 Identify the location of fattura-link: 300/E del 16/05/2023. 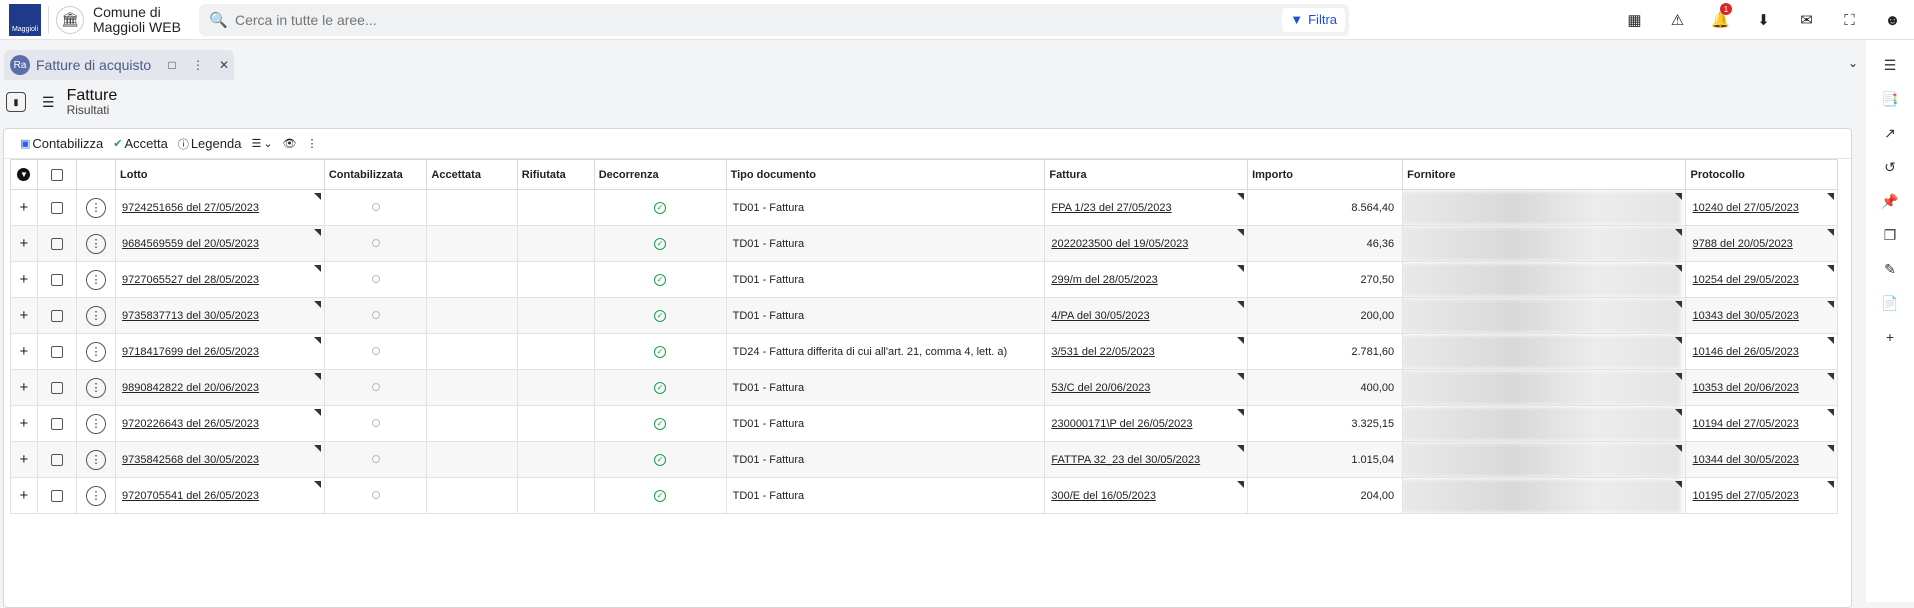
(1103, 496).